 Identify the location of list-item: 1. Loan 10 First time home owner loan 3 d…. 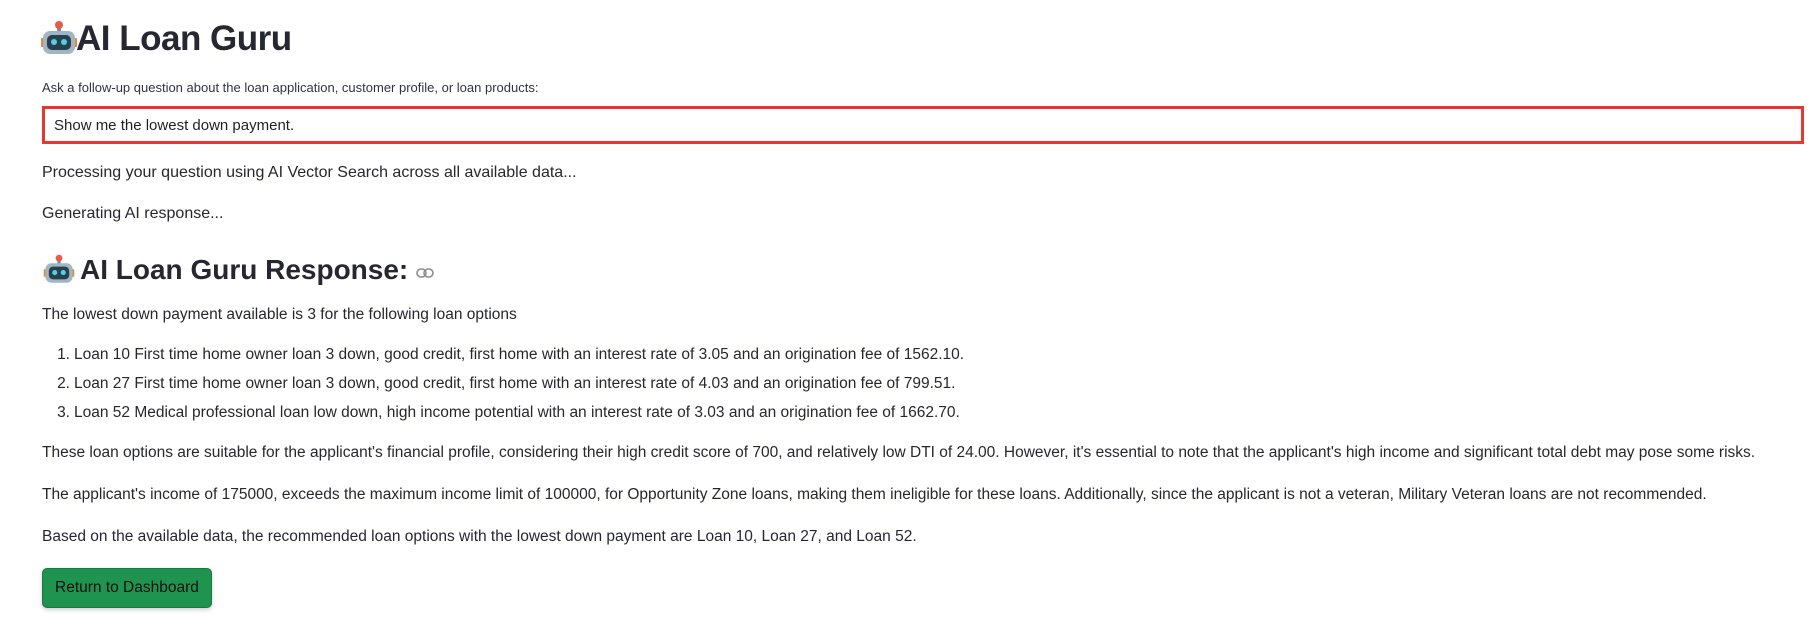
(503, 359).